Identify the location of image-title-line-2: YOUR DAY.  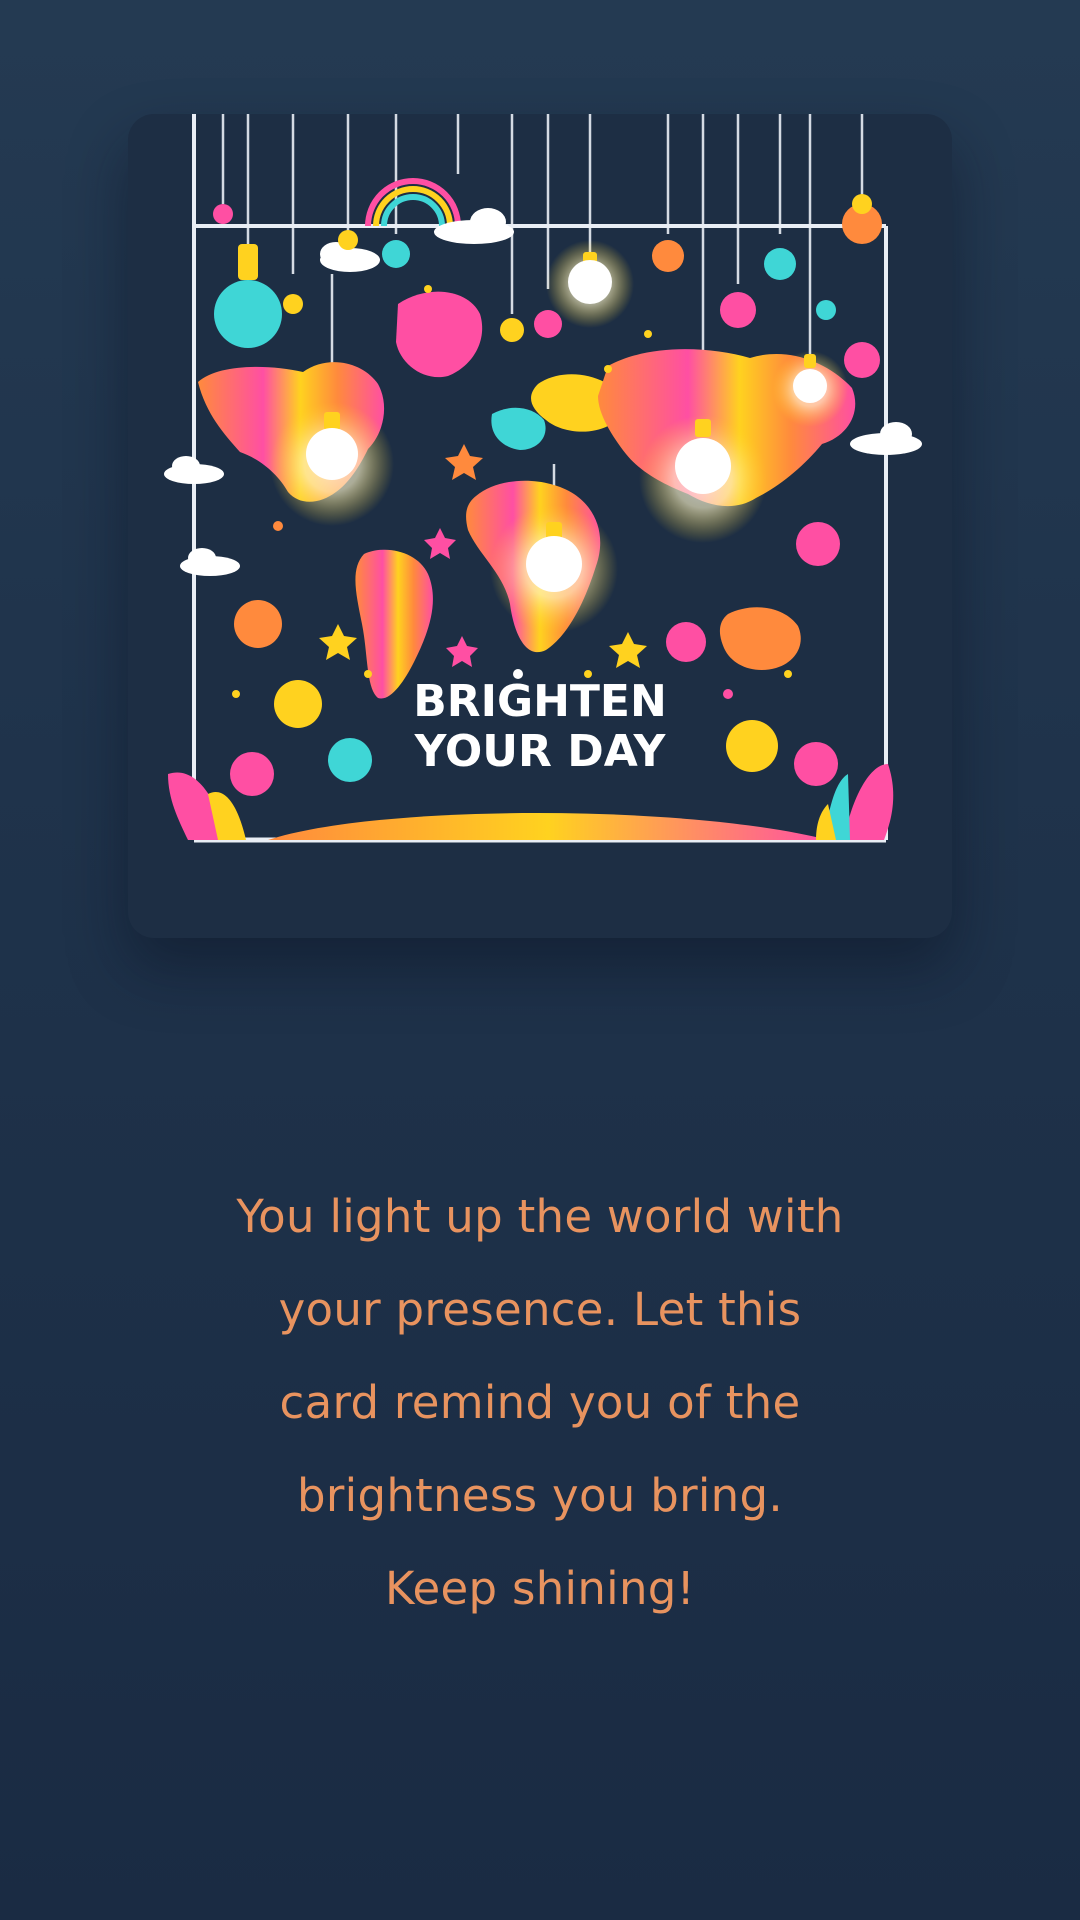
(540, 751).